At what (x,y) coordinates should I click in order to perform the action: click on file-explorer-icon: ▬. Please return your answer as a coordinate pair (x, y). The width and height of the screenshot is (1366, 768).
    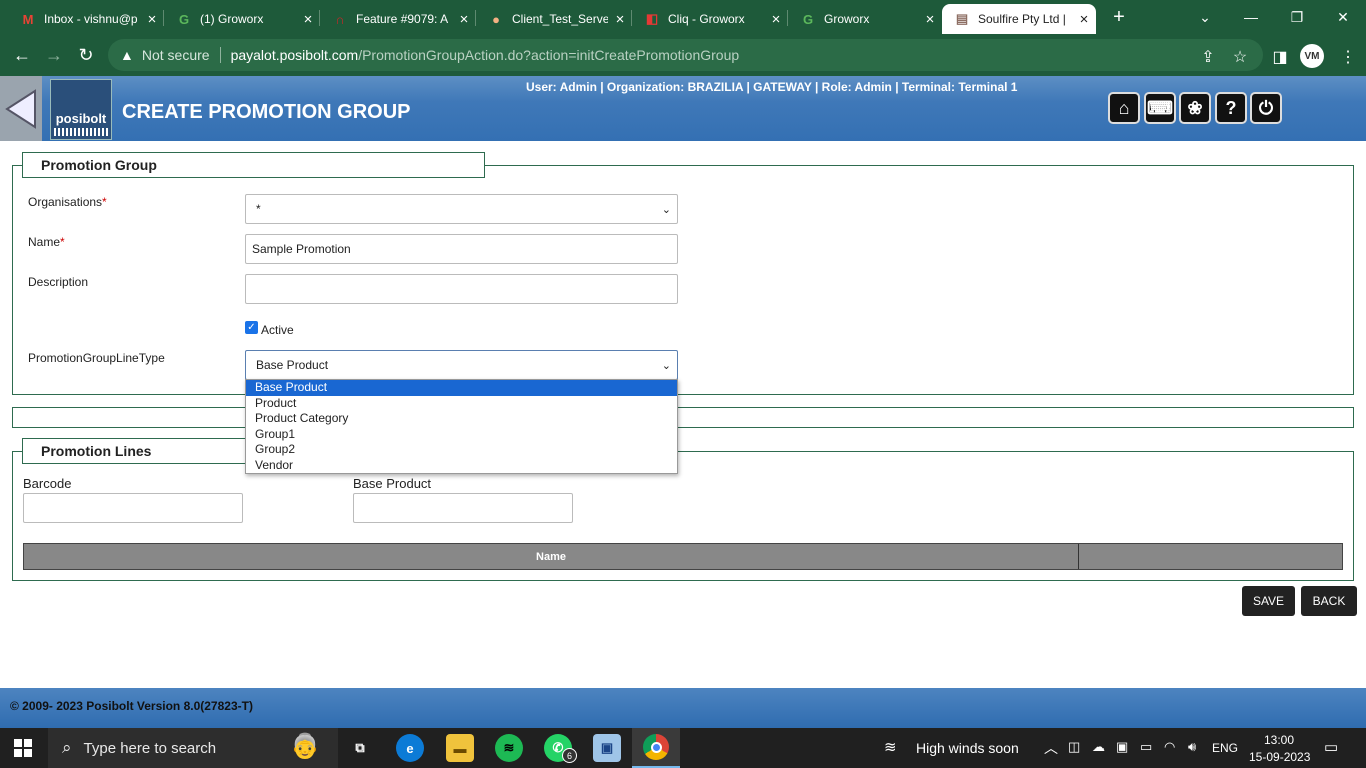
    Looking at the image, I should click on (460, 748).